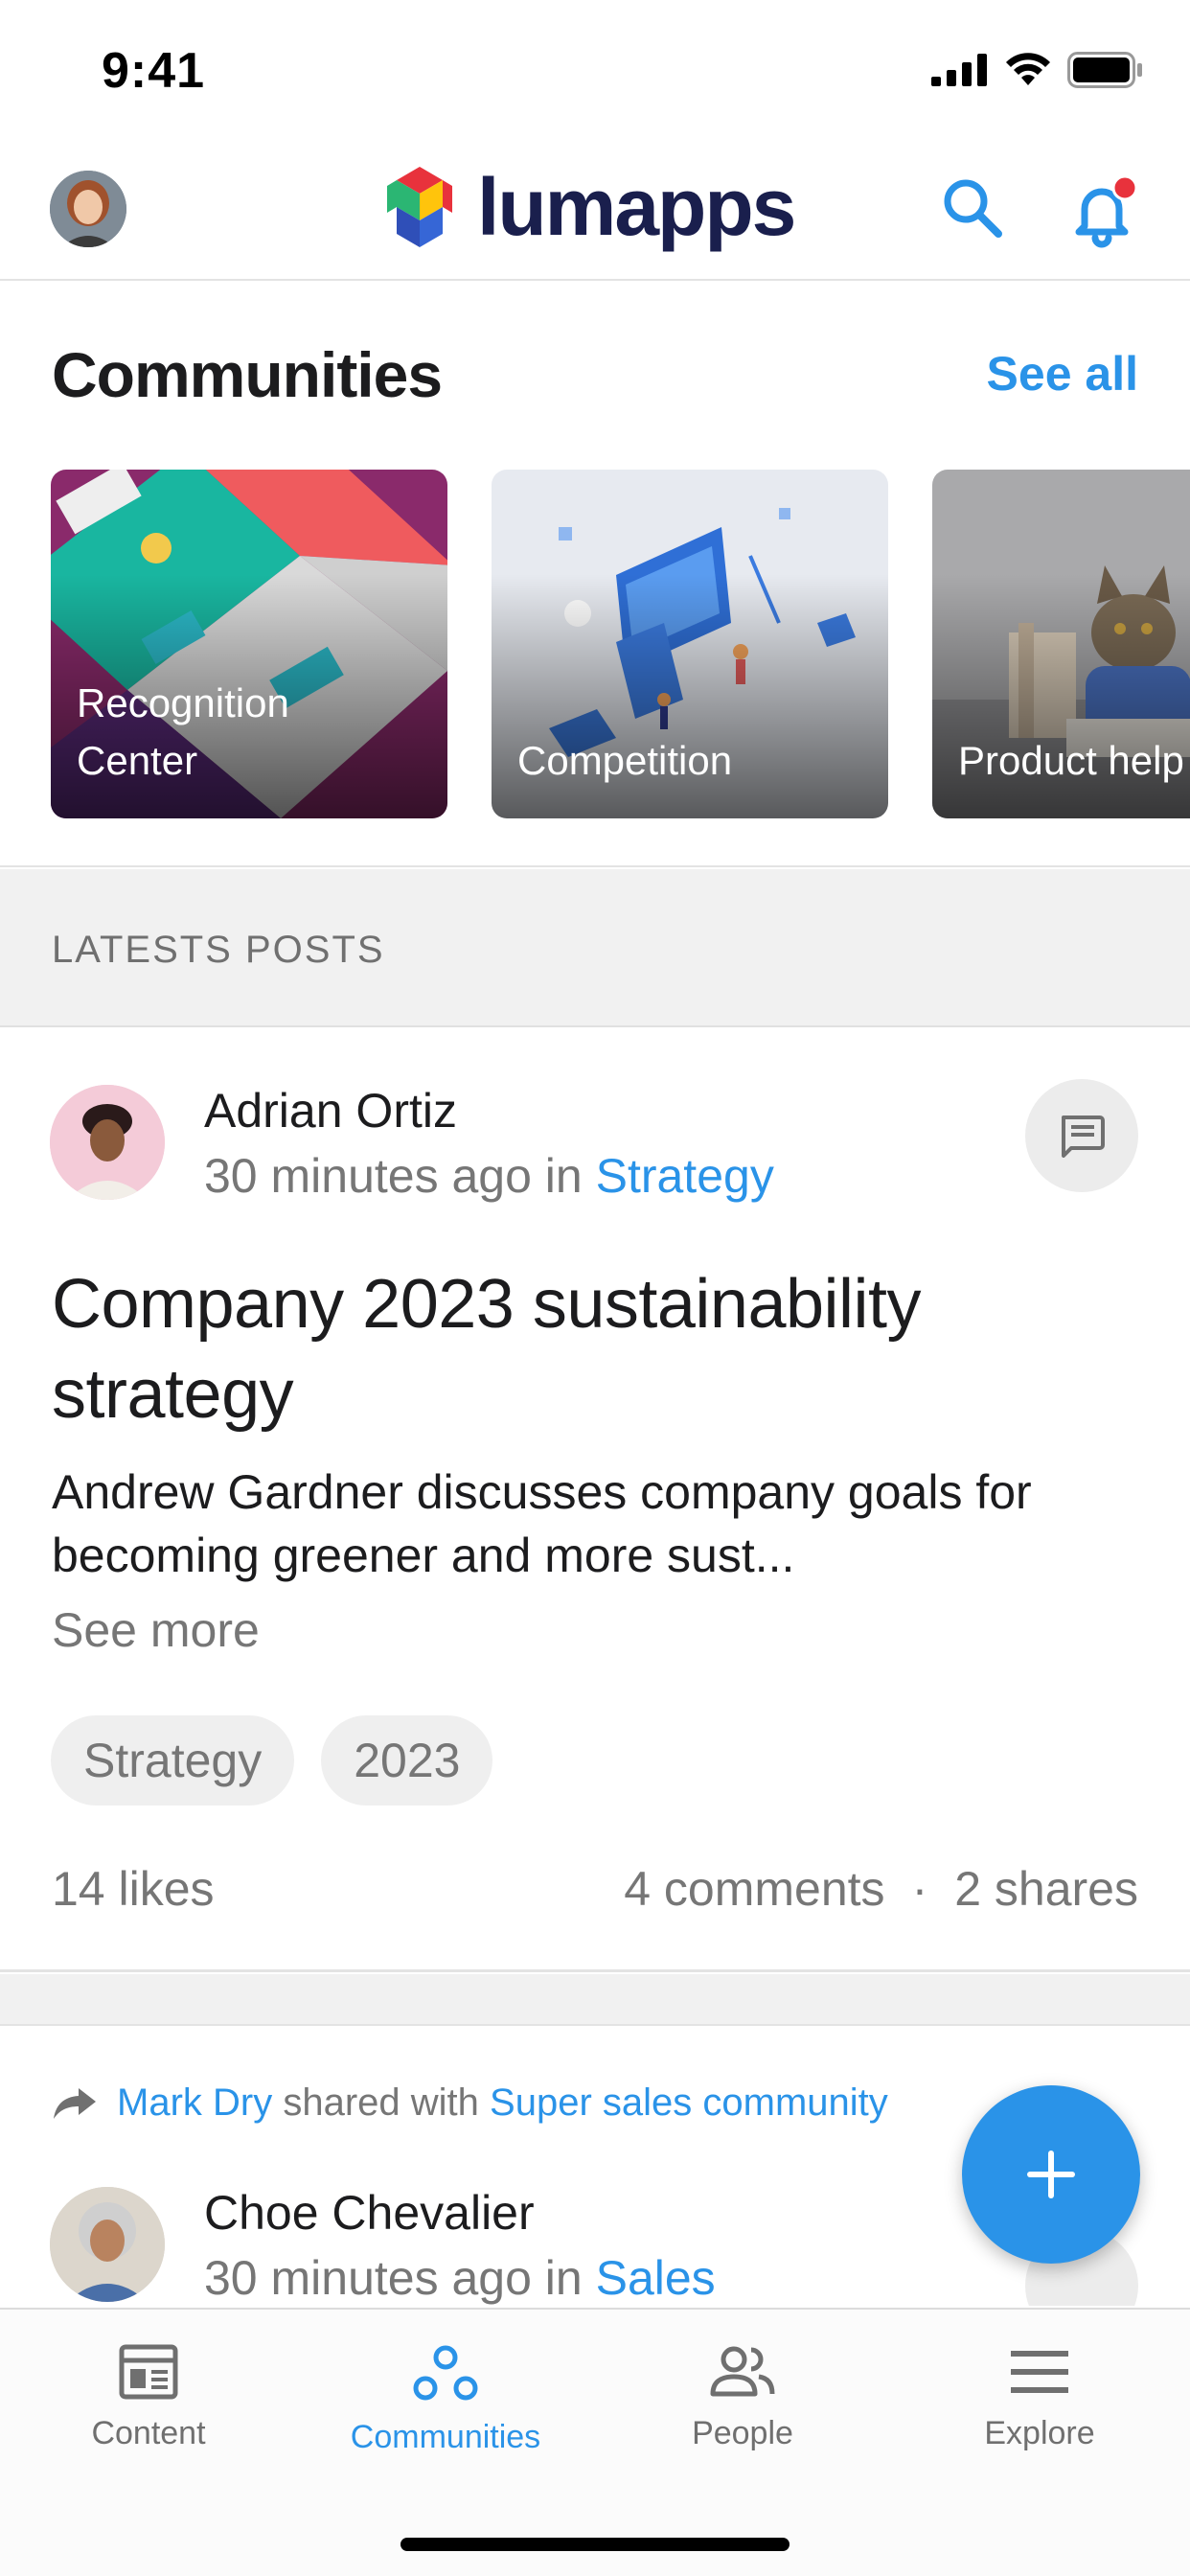  What do you see at coordinates (156, 1630) in the screenshot?
I see `see-more-link: See more` at bounding box center [156, 1630].